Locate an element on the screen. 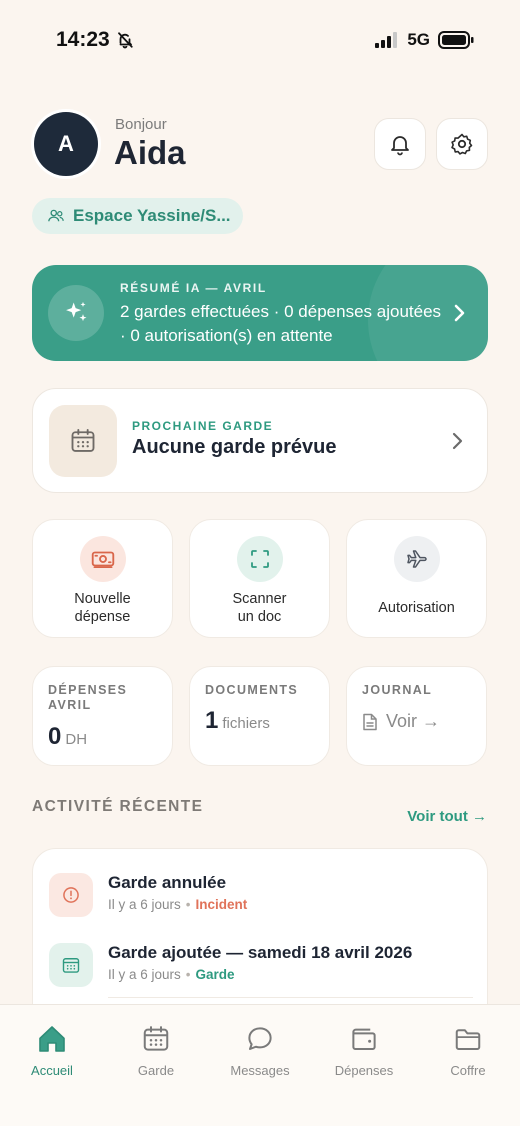 The image size is (520, 1126). divider is located at coordinates (290, 997).